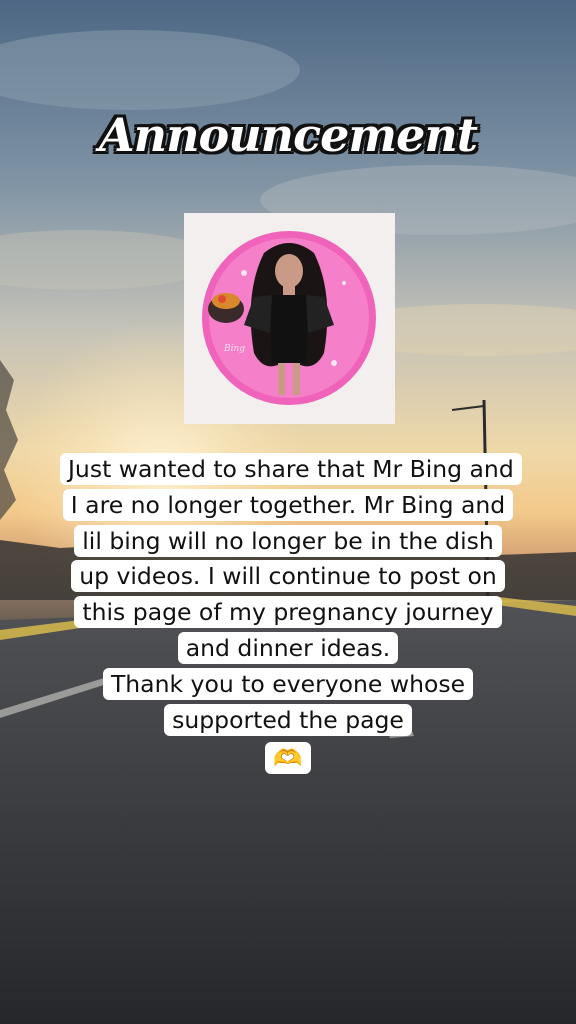 The image size is (576, 1024). Describe the element at coordinates (234, 349) in the screenshot. I see `avatar-watermark: Bing` at that location.